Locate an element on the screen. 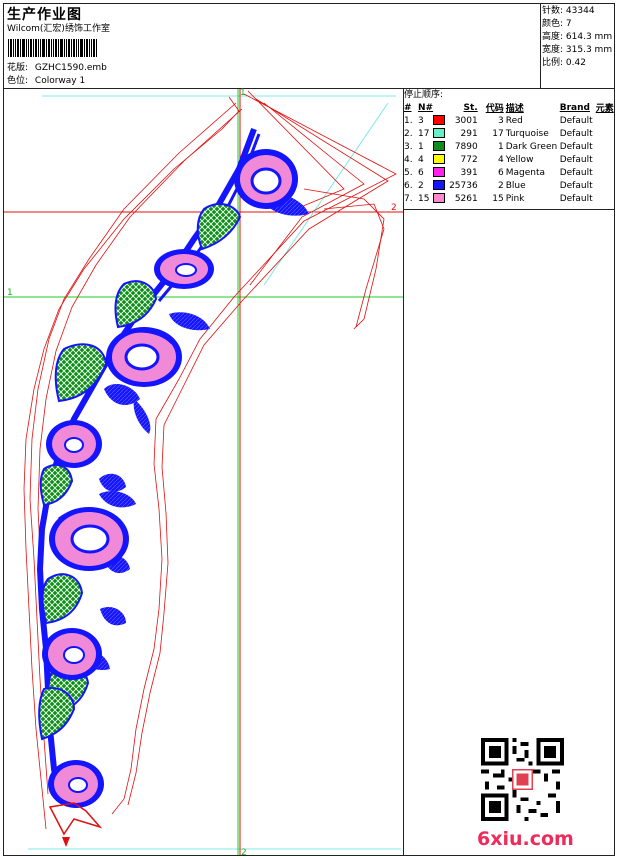 The image size is (620, 860). color-row: 3. 1 7890 1 Dark Green Default is located at coordinates (509, 146).